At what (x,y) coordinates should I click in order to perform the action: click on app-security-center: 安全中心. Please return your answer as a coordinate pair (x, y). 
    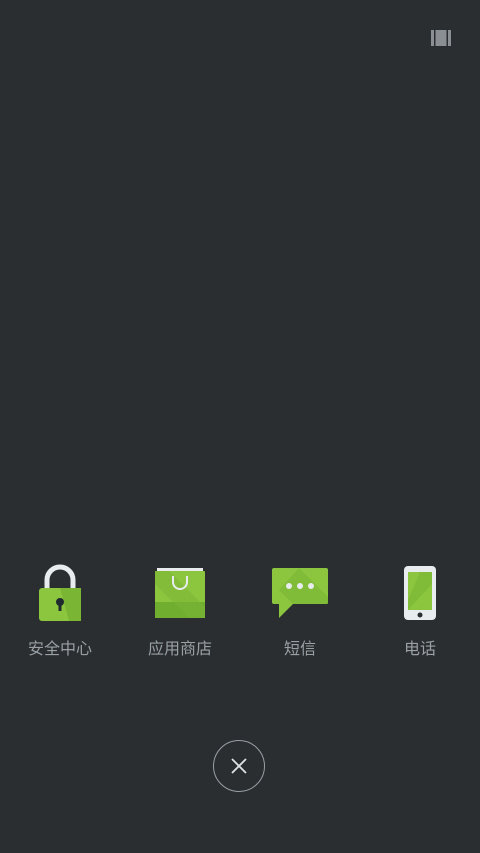
    Looking at the image, I should click on (60, 612).